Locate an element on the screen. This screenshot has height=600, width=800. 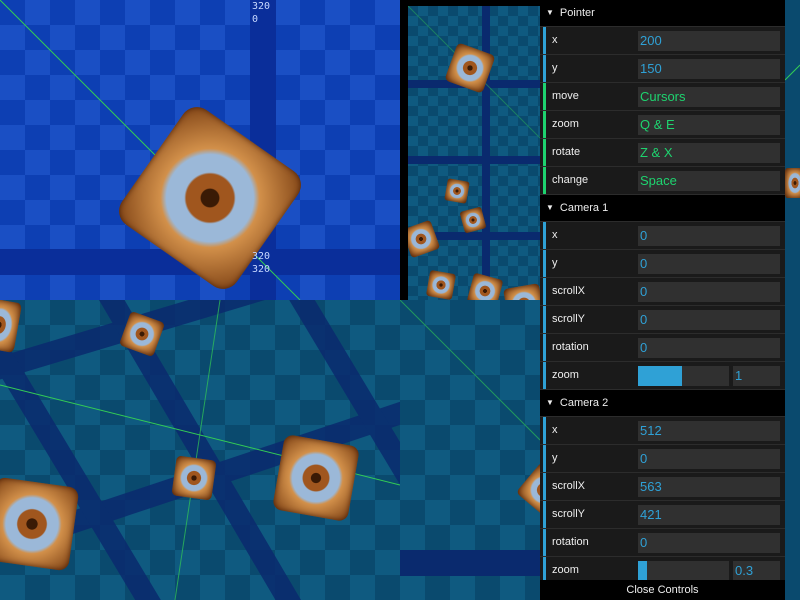
control-label: move is located at coordinates (565, 96).